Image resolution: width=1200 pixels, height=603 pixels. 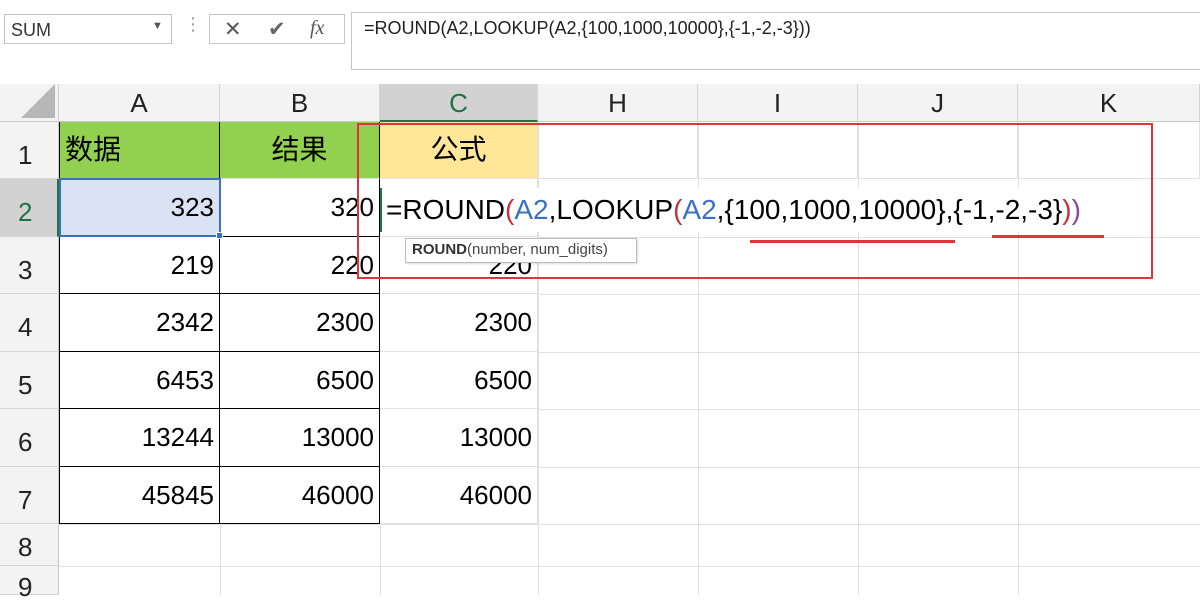 What do you see at coordinates (317, 28) in the screenshot?
I see `function-icon: fx` at bounding box center [317, 28].